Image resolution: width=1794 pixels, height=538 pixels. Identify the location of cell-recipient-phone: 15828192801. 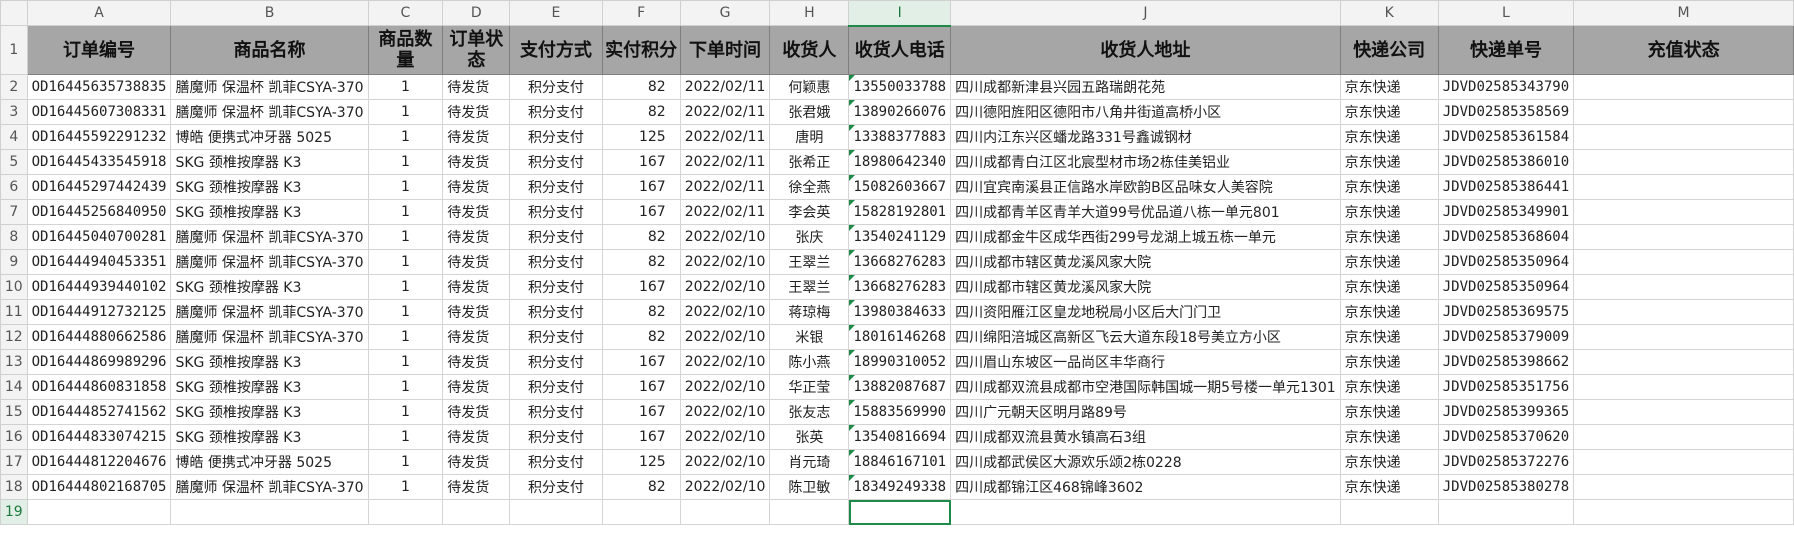
(900, 212).